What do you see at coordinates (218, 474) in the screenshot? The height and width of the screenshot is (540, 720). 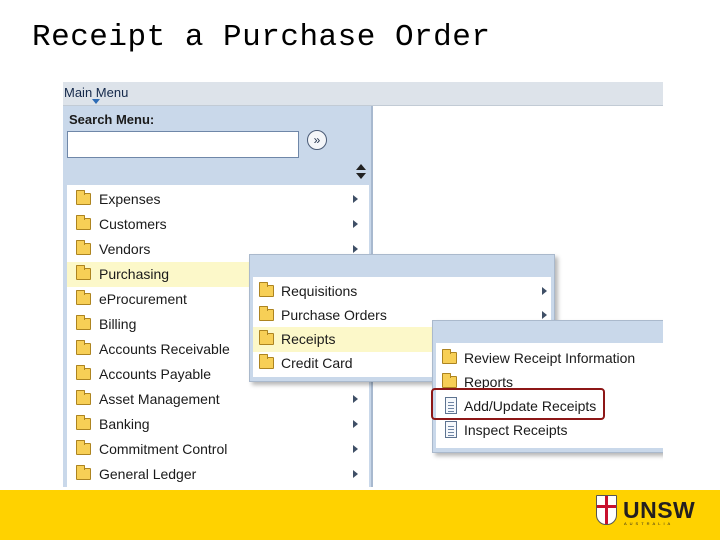 I see `menu-item-general-ledger: General Ledger` at bounding box center [218, 474].